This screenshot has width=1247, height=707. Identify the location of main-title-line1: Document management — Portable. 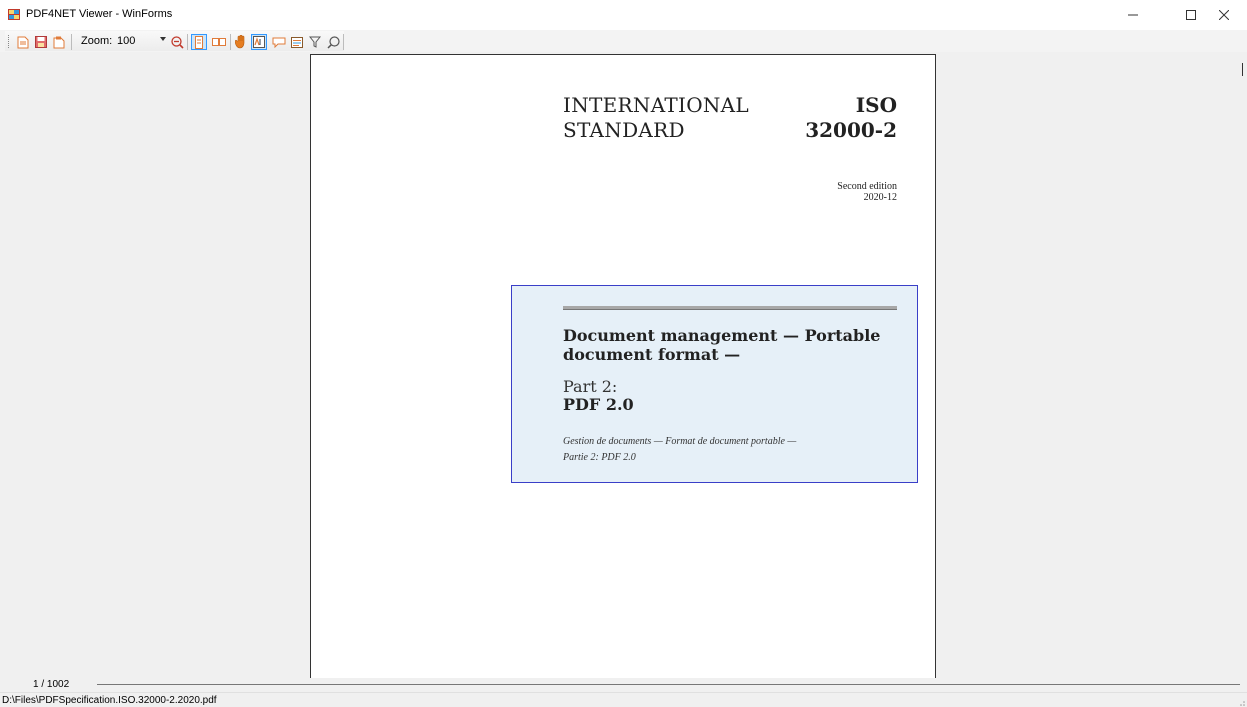
(722, 335).